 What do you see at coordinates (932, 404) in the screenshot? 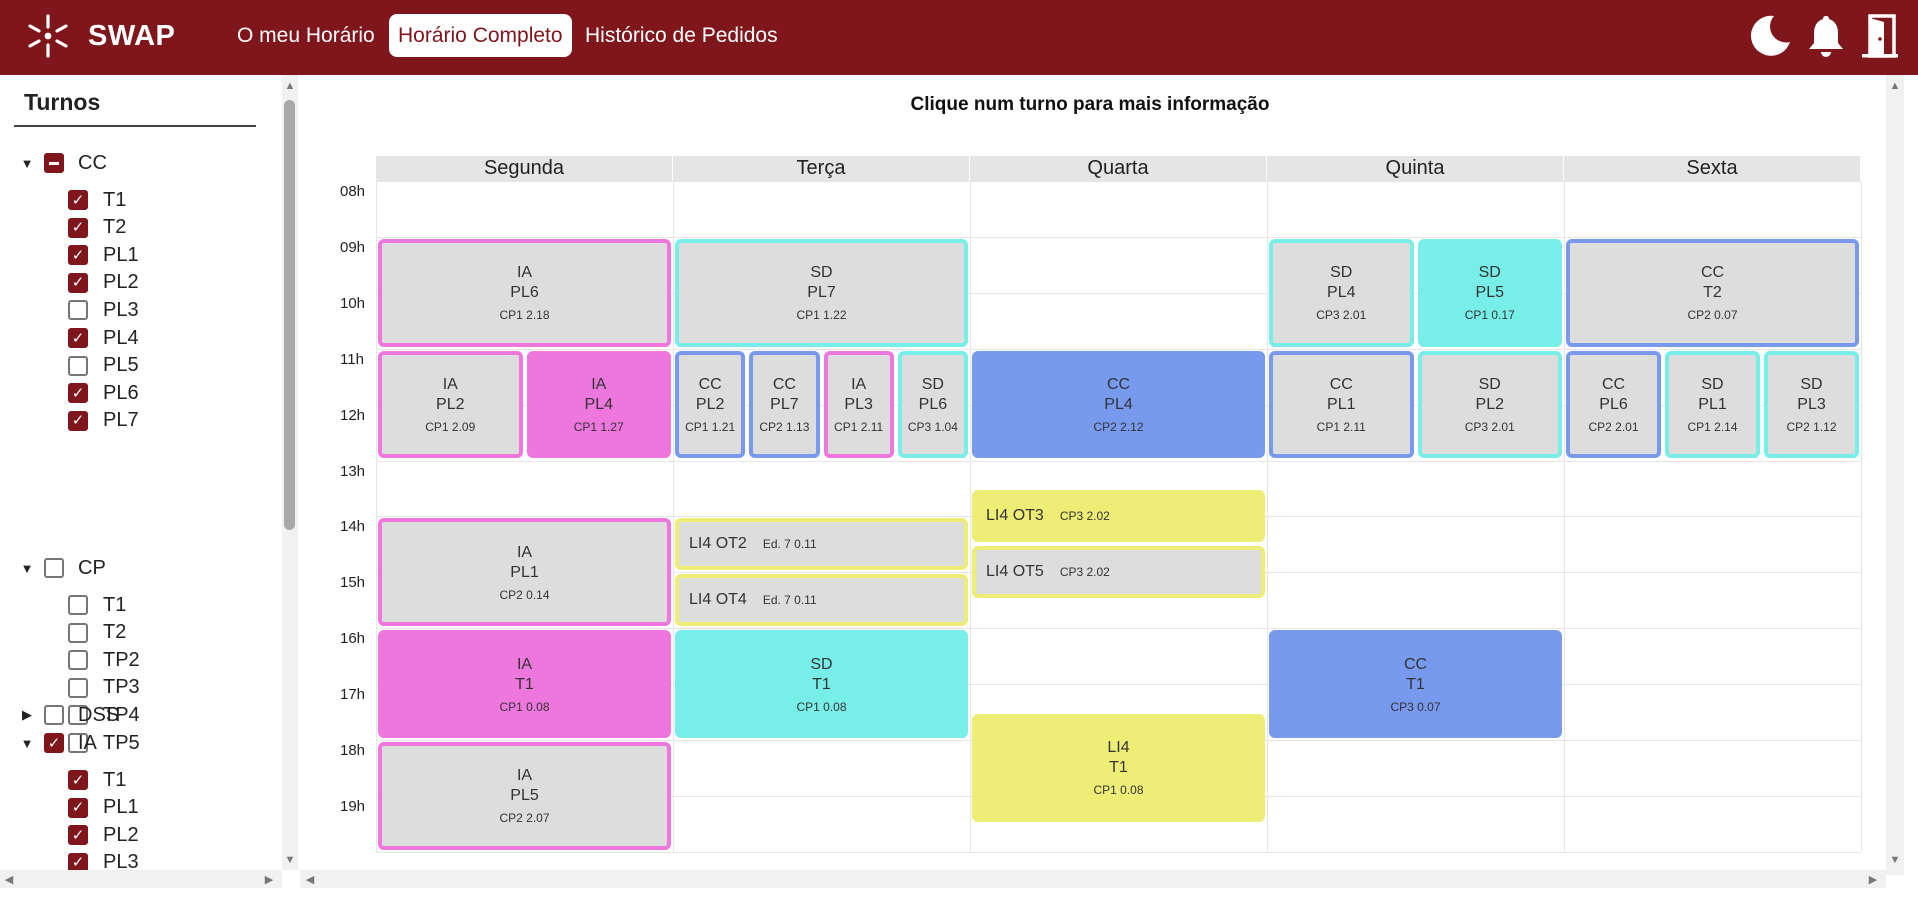
I see `shift-slot-sd-pl6: SD PL6 CP3 1.04` at bounding box center [932, 404].